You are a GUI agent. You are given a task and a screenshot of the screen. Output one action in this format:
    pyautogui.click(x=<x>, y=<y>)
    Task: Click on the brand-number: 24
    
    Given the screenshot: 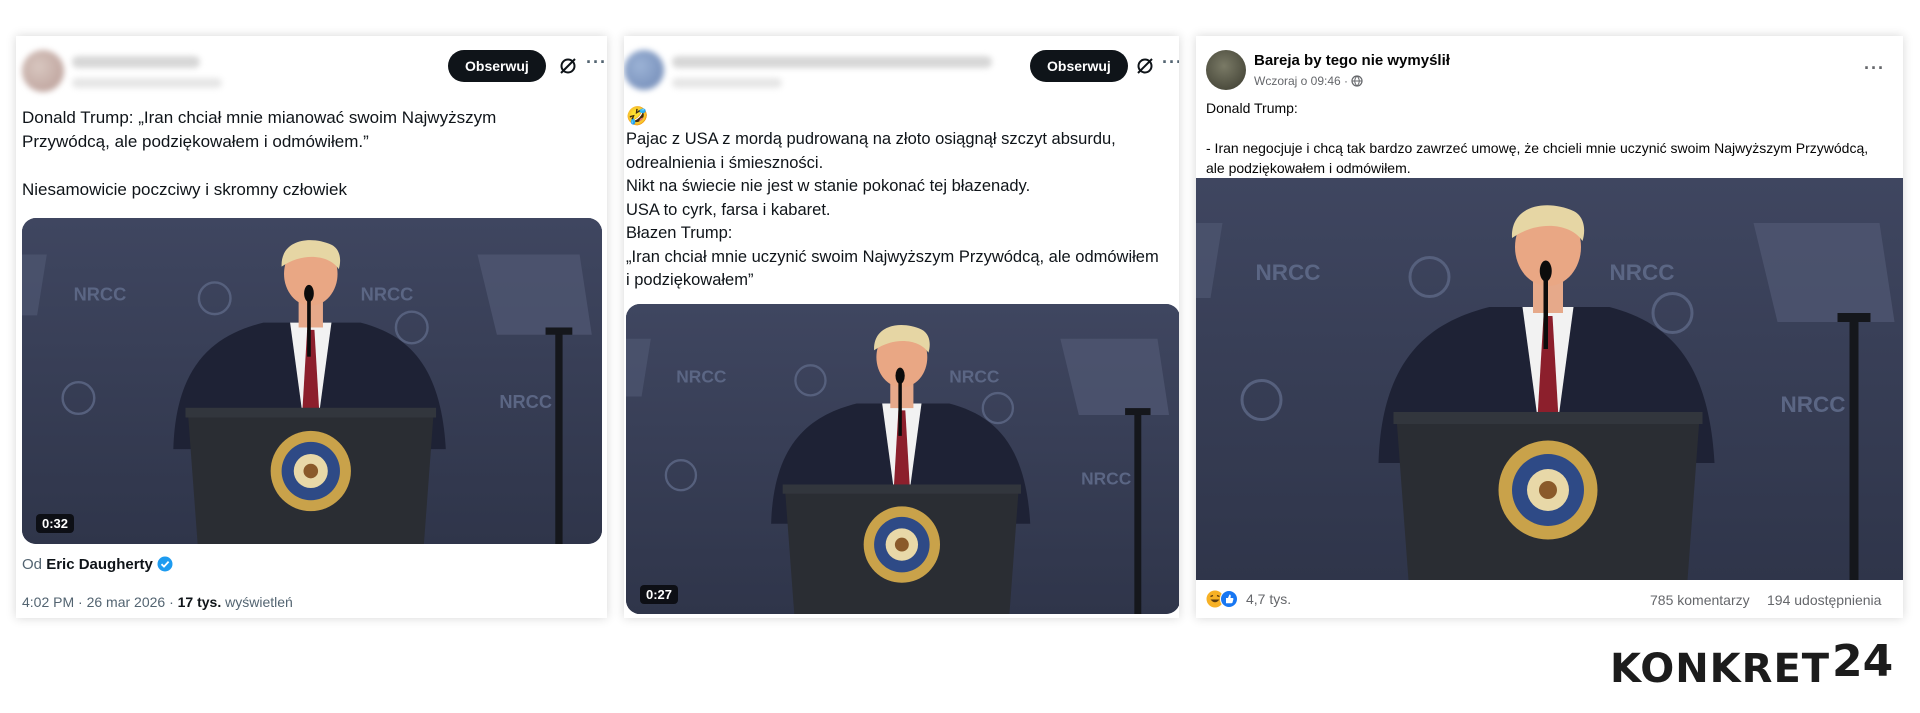 What is the action you would take?
    pyautogui.click(x=1863, y=661)
    